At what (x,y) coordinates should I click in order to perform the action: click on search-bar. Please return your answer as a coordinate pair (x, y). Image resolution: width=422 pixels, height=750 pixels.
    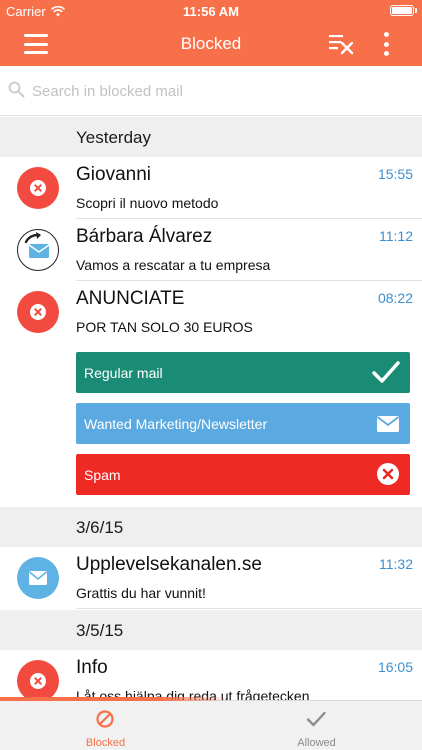
    Looking at the image, I should click on (211, 91).